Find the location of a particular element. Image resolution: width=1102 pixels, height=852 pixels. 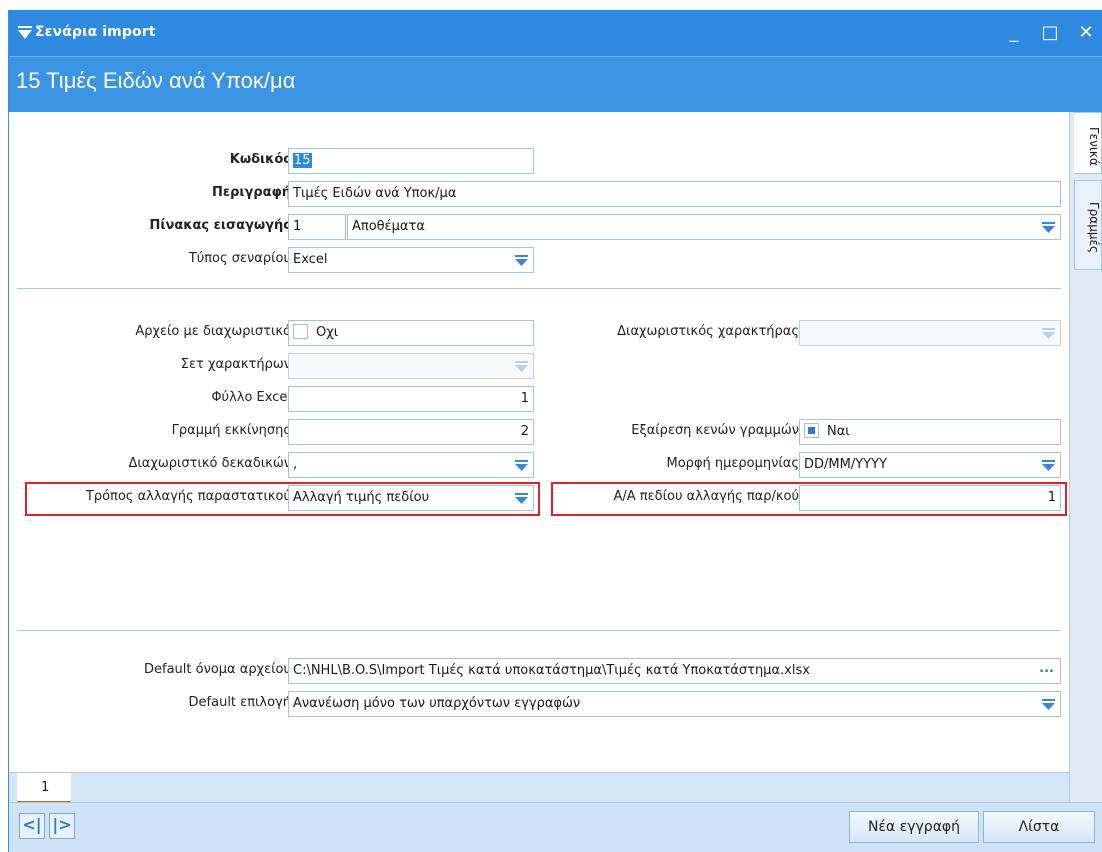

previous-record-button: <| is located at coordinates (32, 826).